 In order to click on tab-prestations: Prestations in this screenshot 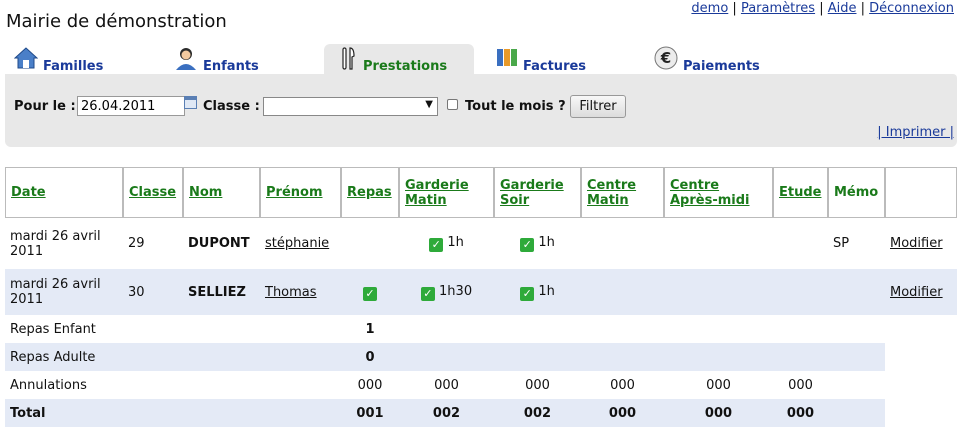, I will do `click(399, 60)`.